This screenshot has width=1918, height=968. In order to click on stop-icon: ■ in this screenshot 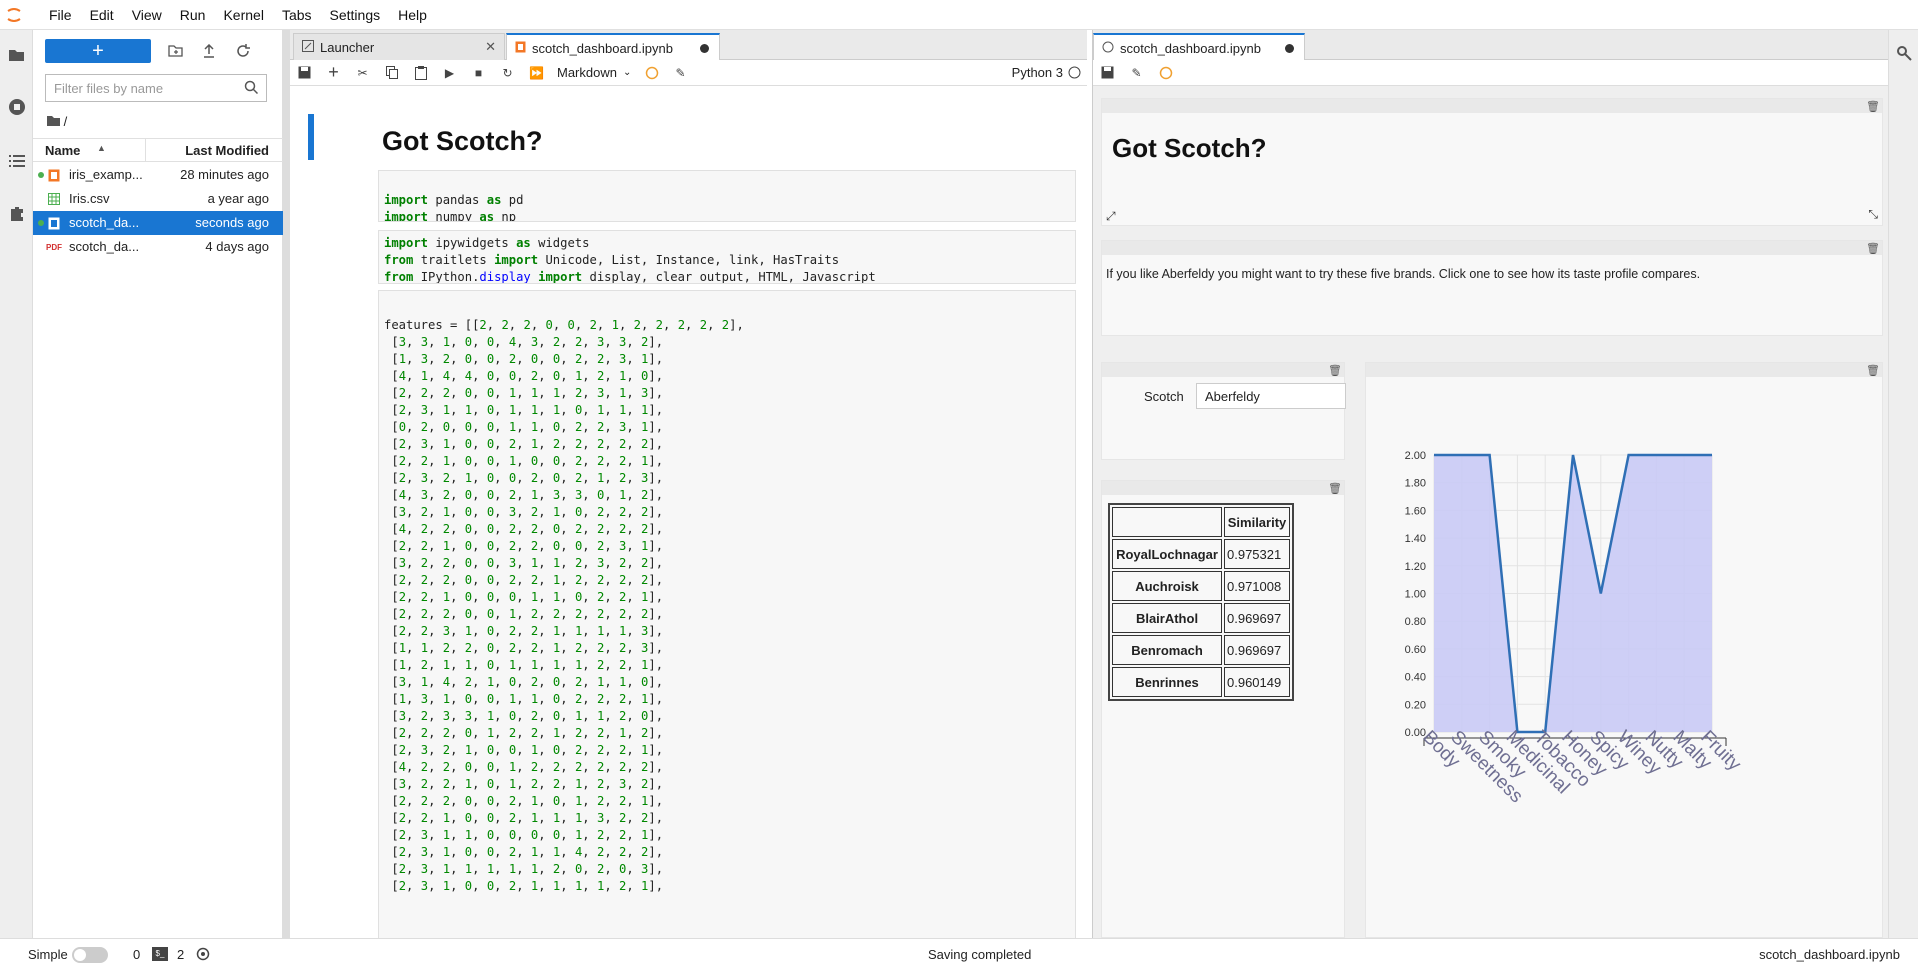, I will do `click(478, 73)`.